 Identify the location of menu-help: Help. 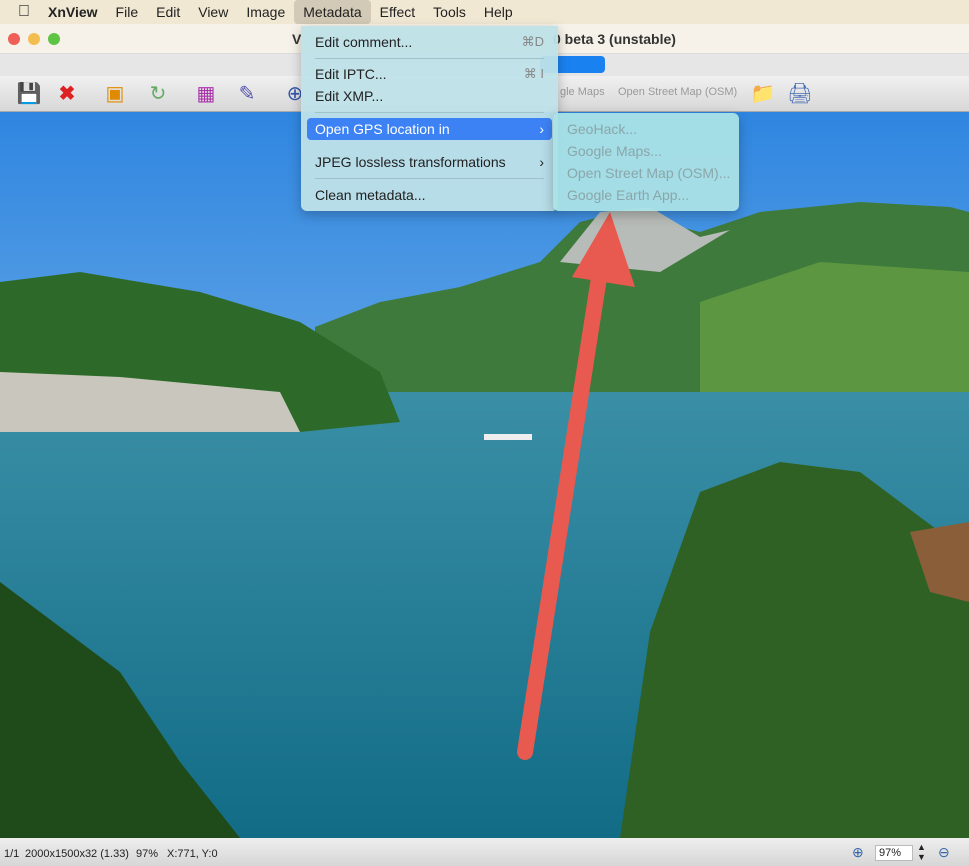
(498, 12).